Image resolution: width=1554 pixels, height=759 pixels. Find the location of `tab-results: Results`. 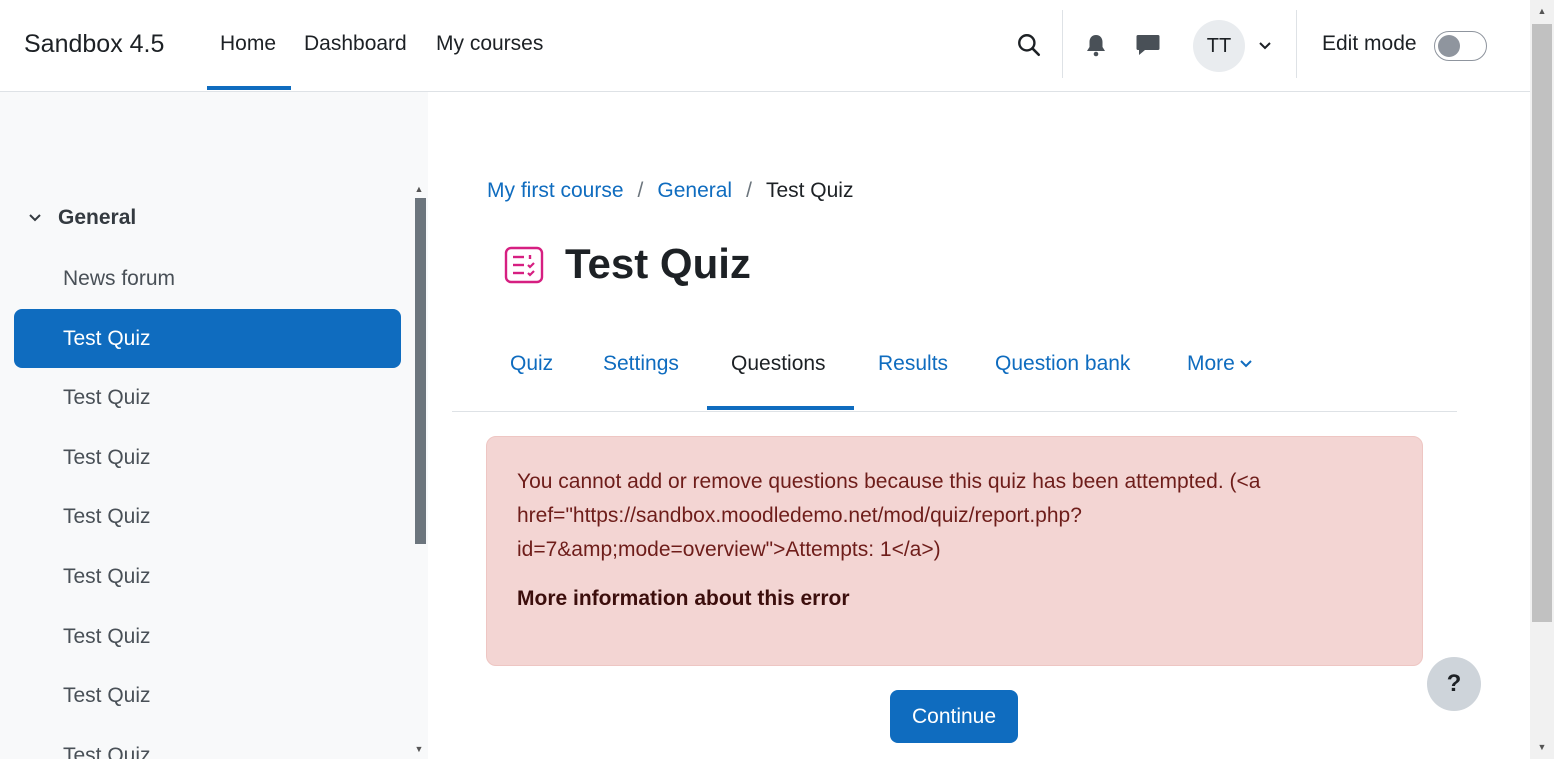

tab-results: Results is located at coordinates (913, 364).